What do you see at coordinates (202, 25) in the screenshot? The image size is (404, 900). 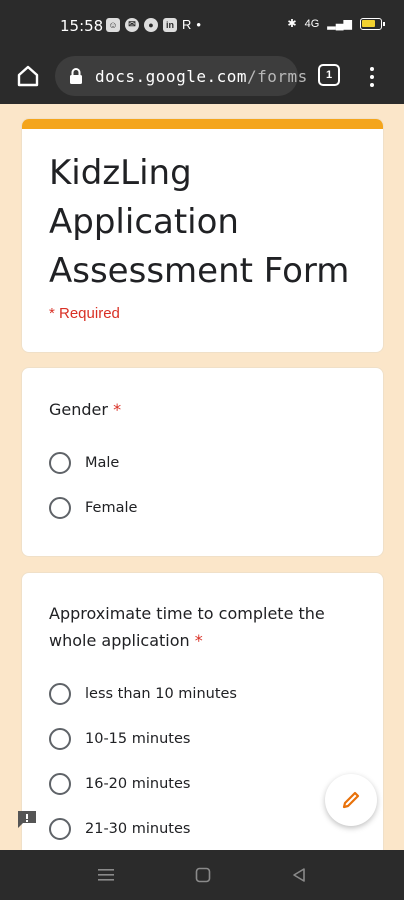 I see `status-bar: 15:58 ☺ ✉ ● in R • ✱ 4G ▂▄▆` at bounding box center [202, 25].